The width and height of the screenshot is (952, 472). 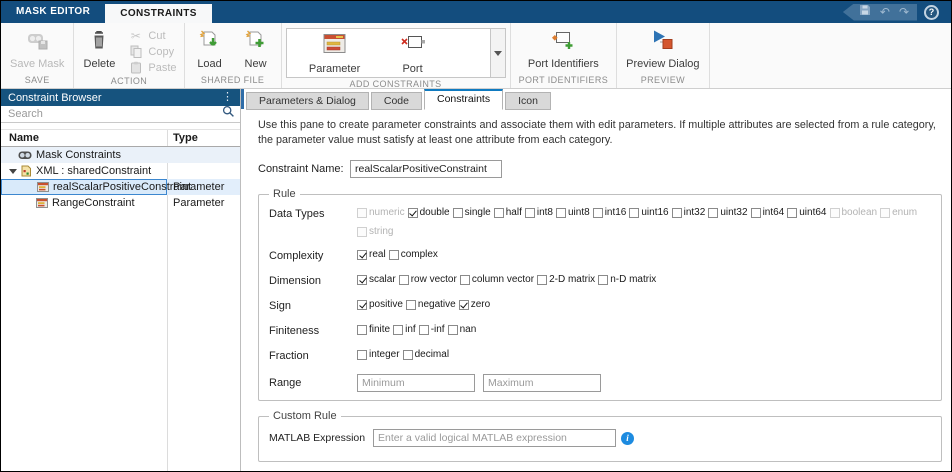 I want to click on checkbox-real: real, so click(x=371, y=254).